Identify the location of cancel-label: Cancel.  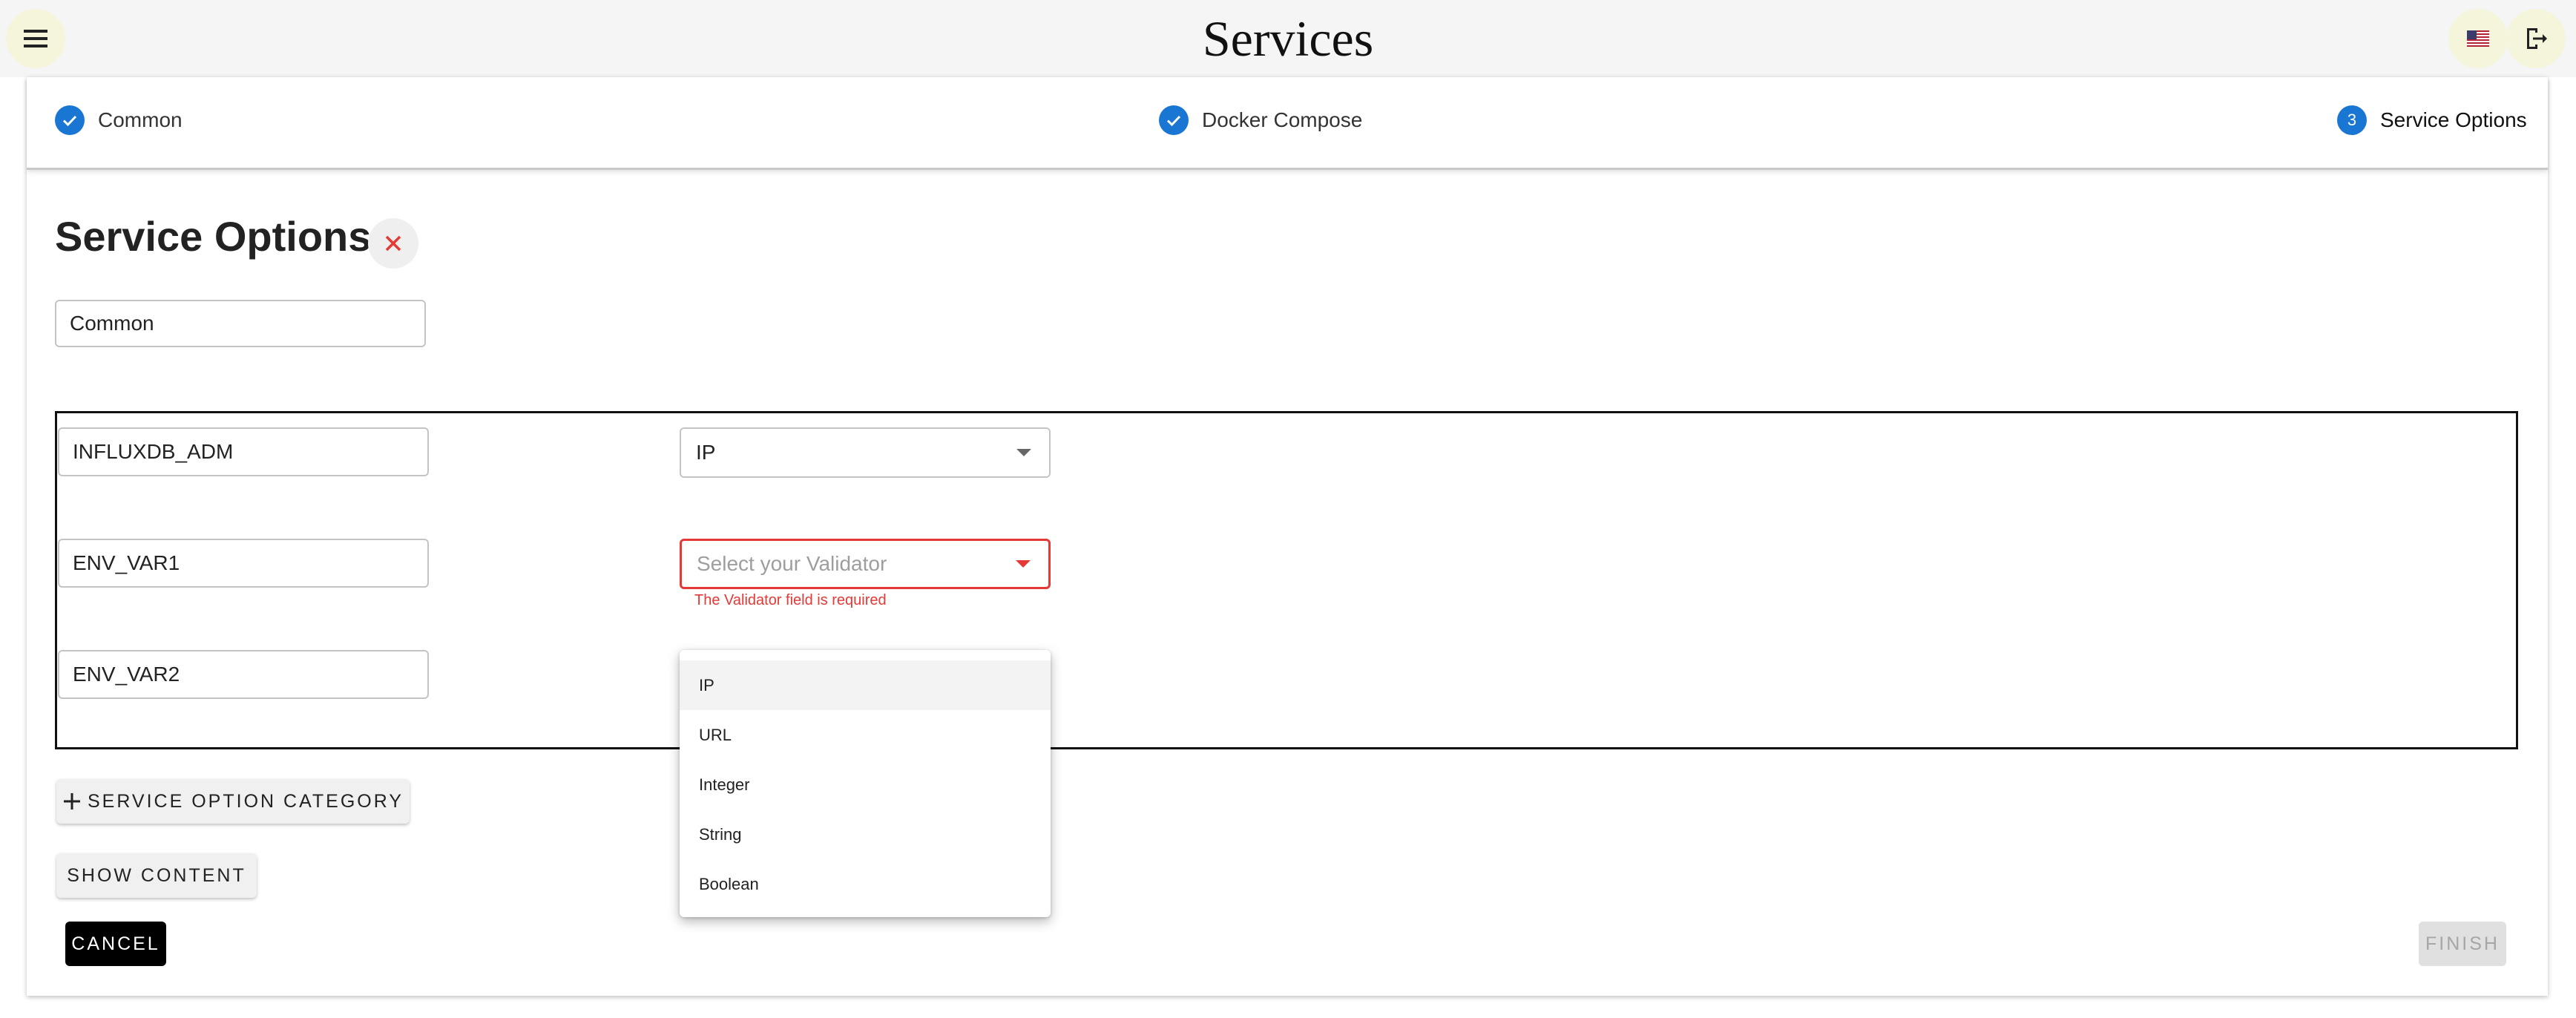
(115, 943).